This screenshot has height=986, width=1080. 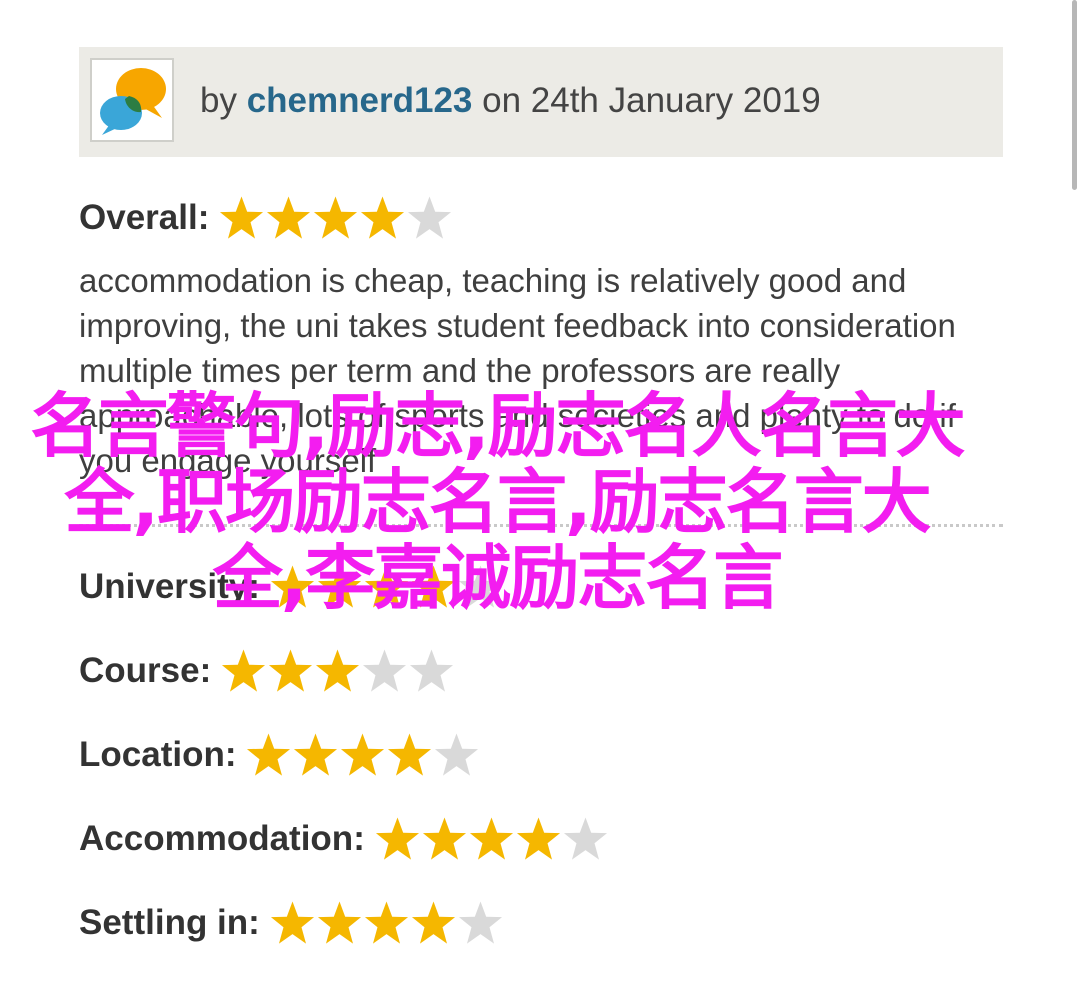 I want to click on rating-row-overall: Overall:, so click(x=266, y=218).